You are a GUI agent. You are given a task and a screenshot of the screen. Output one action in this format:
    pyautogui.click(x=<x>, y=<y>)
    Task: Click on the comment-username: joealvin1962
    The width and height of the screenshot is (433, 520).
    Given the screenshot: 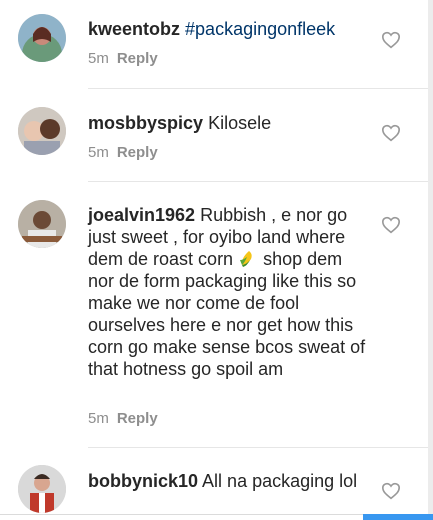 What is the action you would take?
    pyautogui.click(x=141, y=215)
    